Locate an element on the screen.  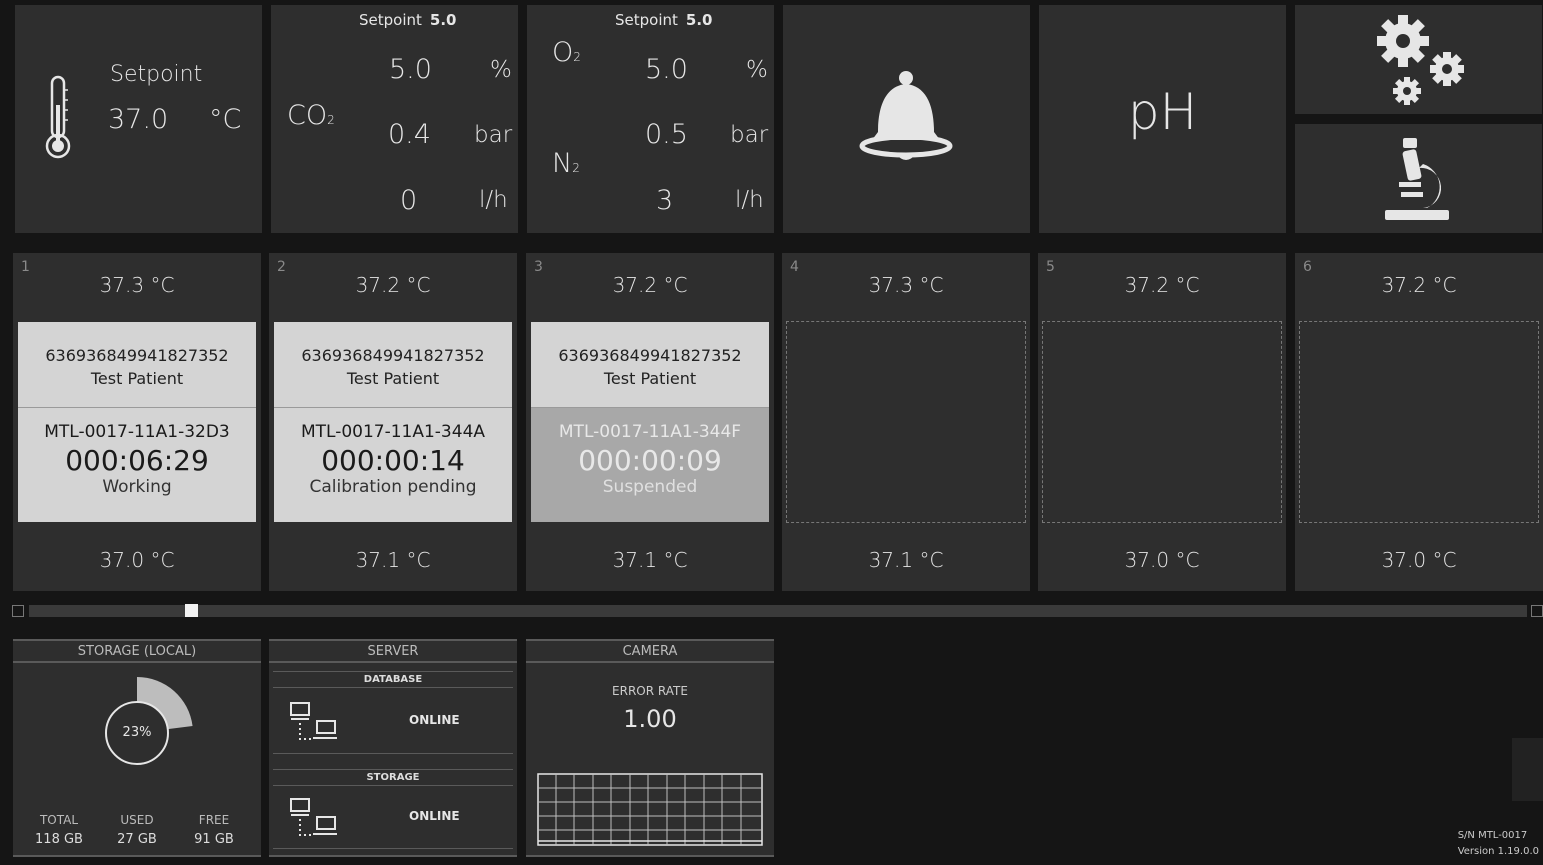
alarm-tile is located at coordinates (906, 119).